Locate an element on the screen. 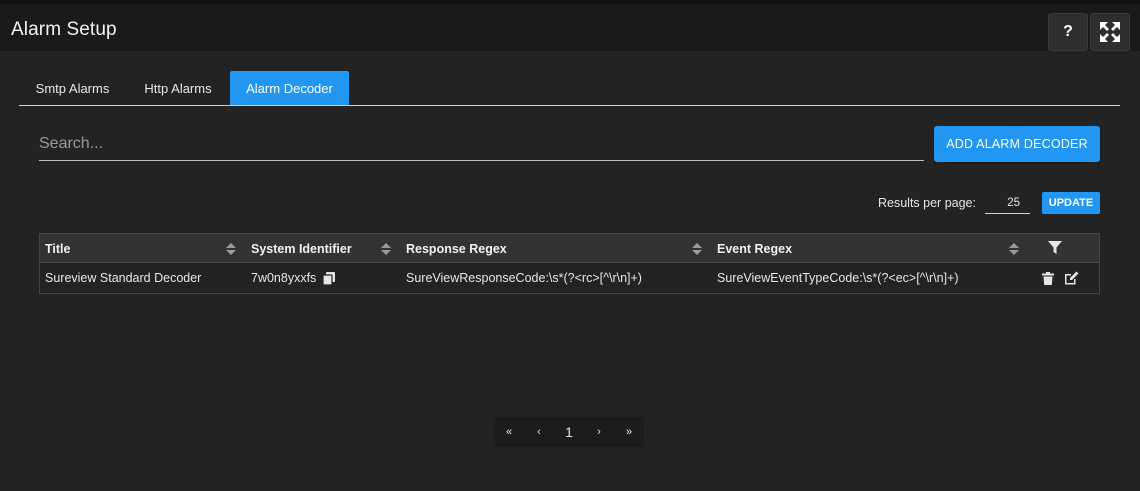 This screenshot has width=1140, height=491. prev-page-button: ‹ is located at coordinates (539, 432).